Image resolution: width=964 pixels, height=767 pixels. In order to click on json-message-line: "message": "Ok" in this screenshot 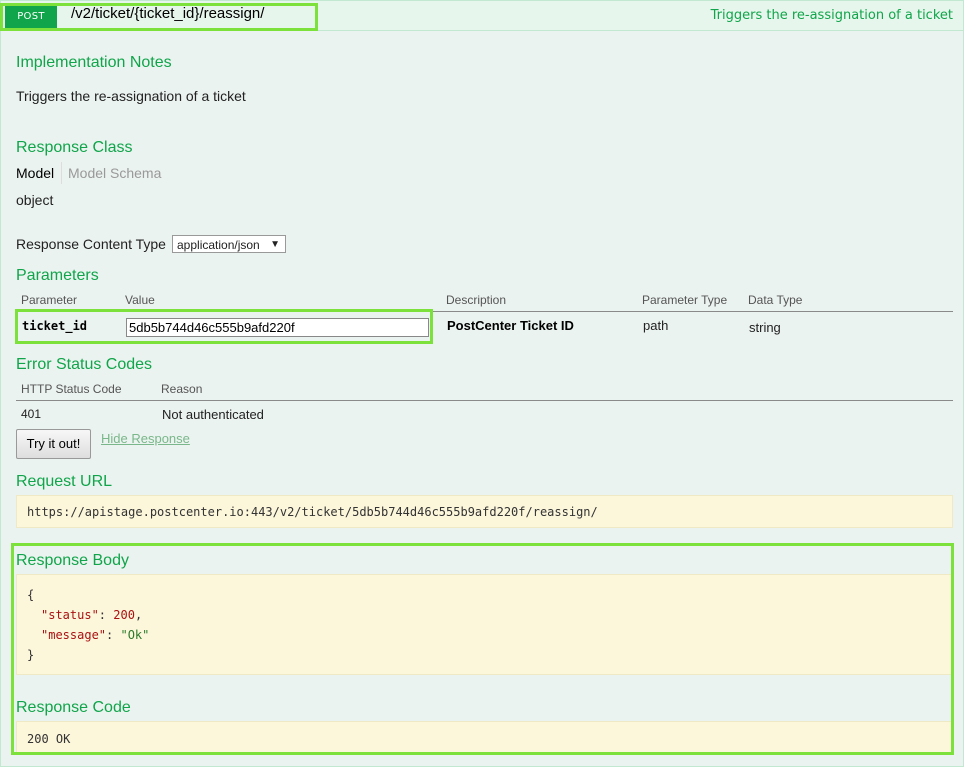, I will do `click(95, 635)`.